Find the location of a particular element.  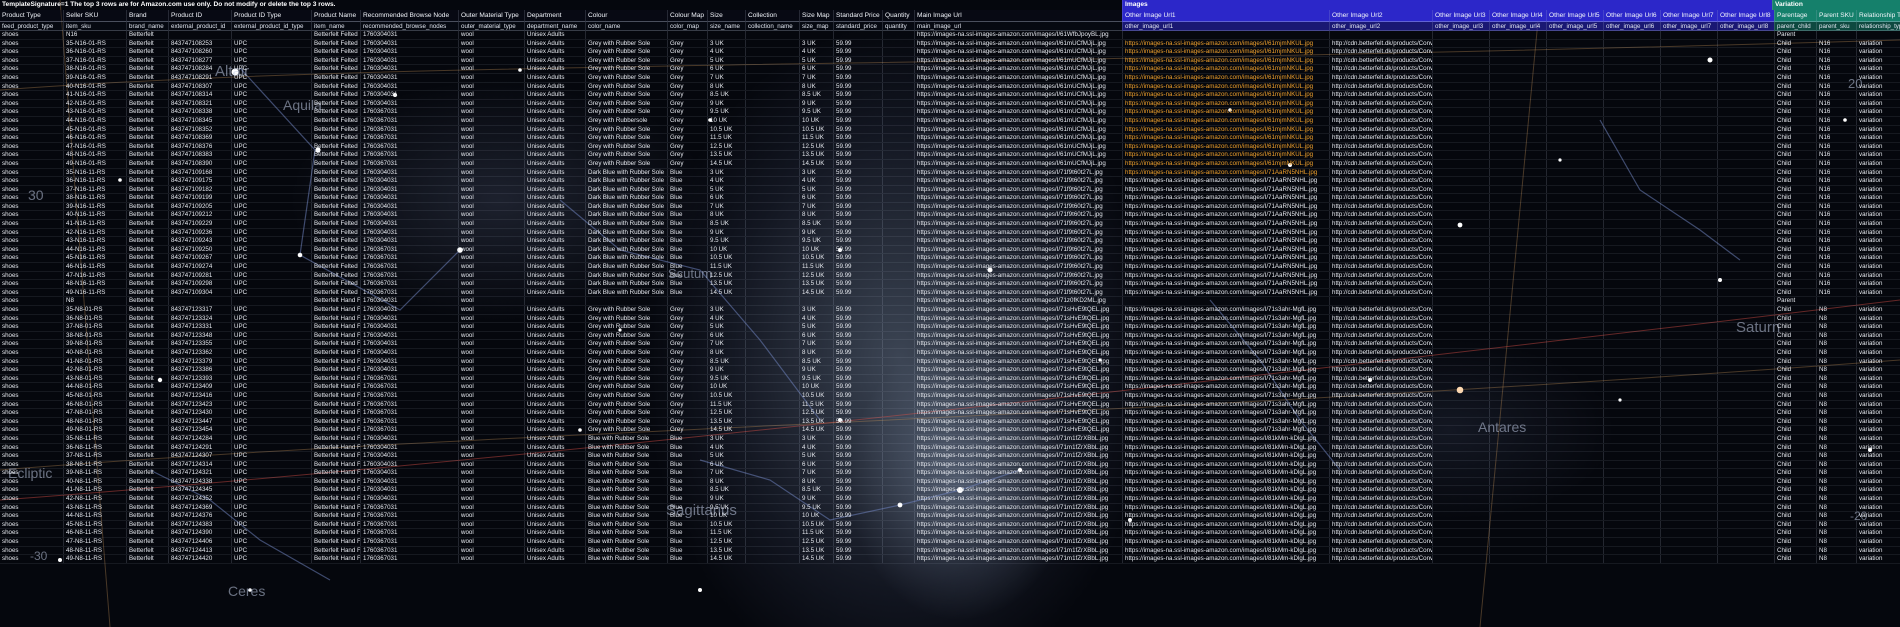

attribute-cell-other_image_url5: other_image_url5 is located at coordinates (1574, 26).